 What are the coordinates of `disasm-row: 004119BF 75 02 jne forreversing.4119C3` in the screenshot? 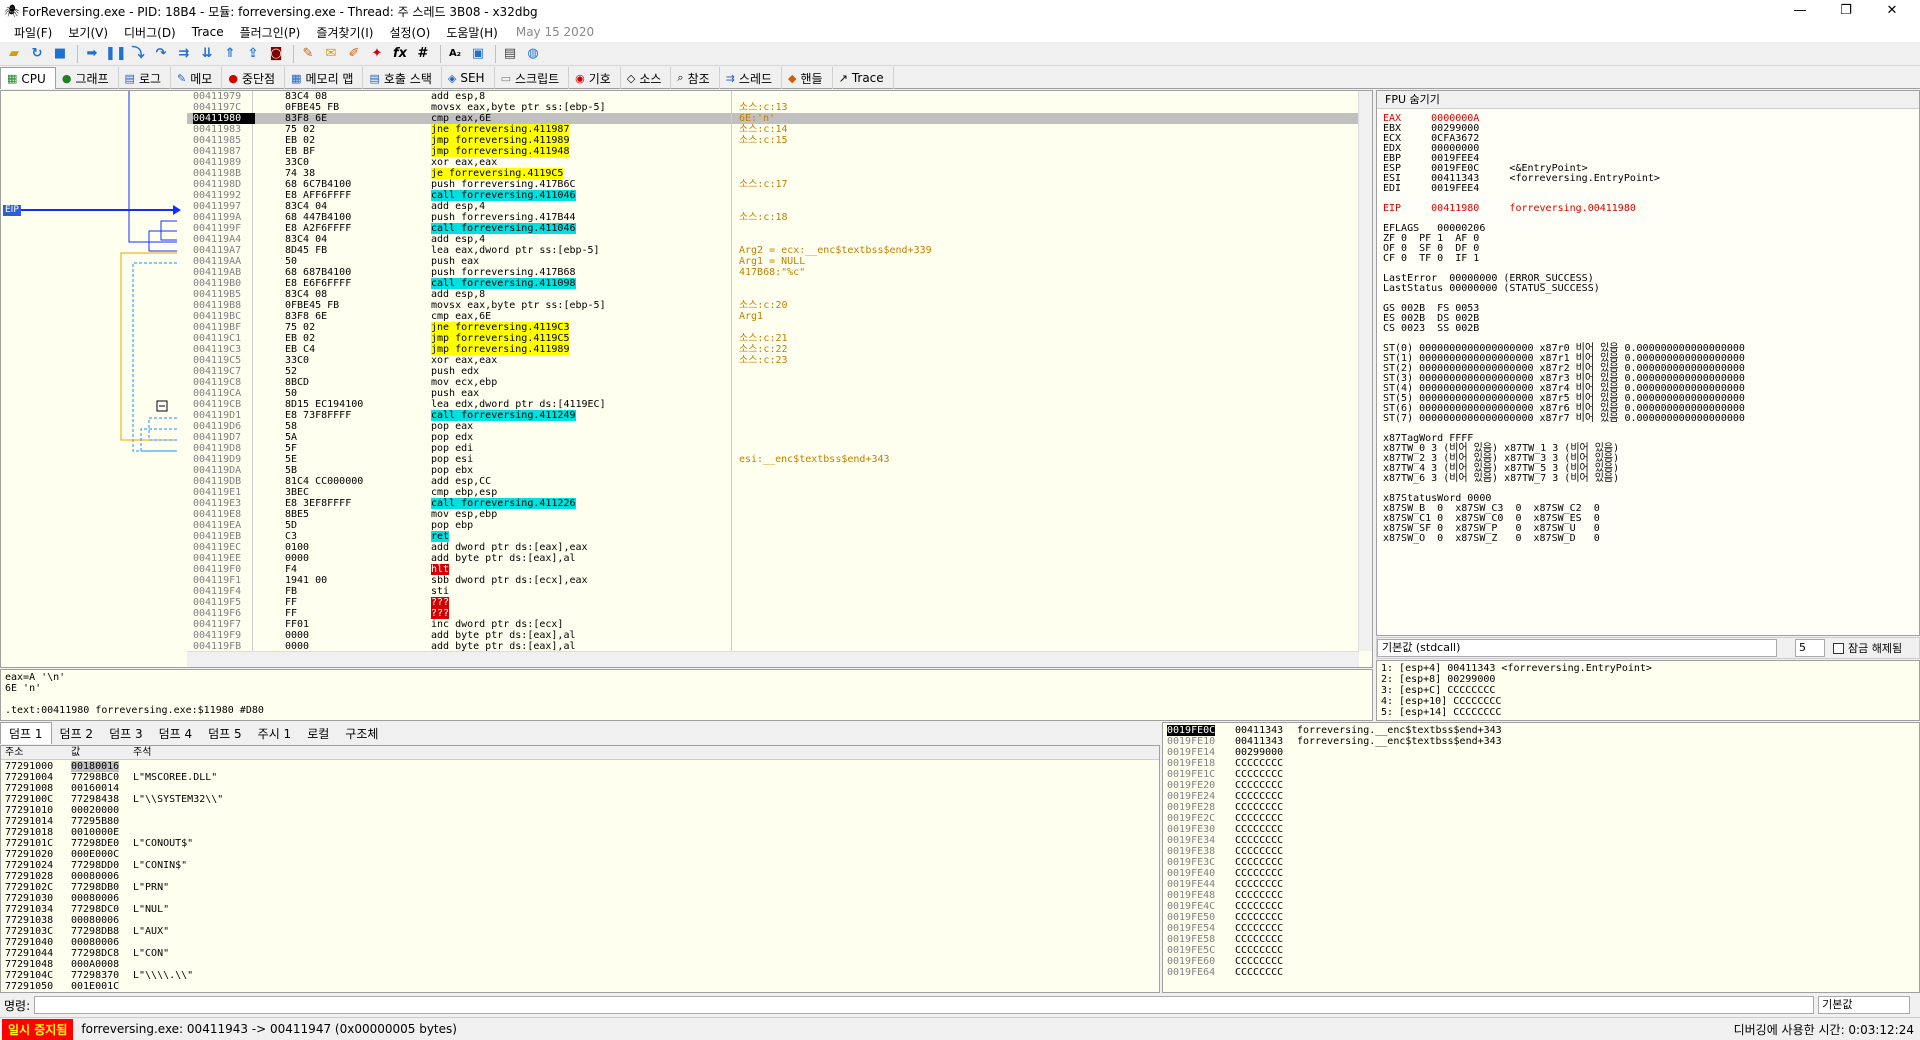 It's located at (773, 327).